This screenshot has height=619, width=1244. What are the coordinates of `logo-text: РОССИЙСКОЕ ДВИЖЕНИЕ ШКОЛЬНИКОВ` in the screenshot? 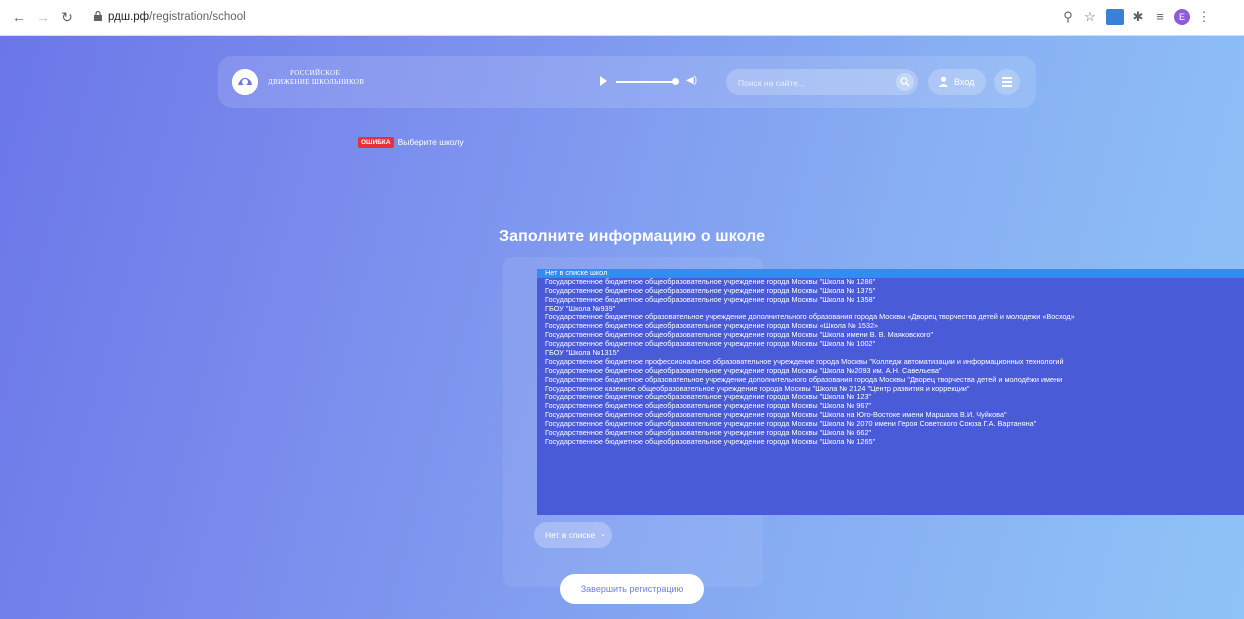 It's located at (316, 78).